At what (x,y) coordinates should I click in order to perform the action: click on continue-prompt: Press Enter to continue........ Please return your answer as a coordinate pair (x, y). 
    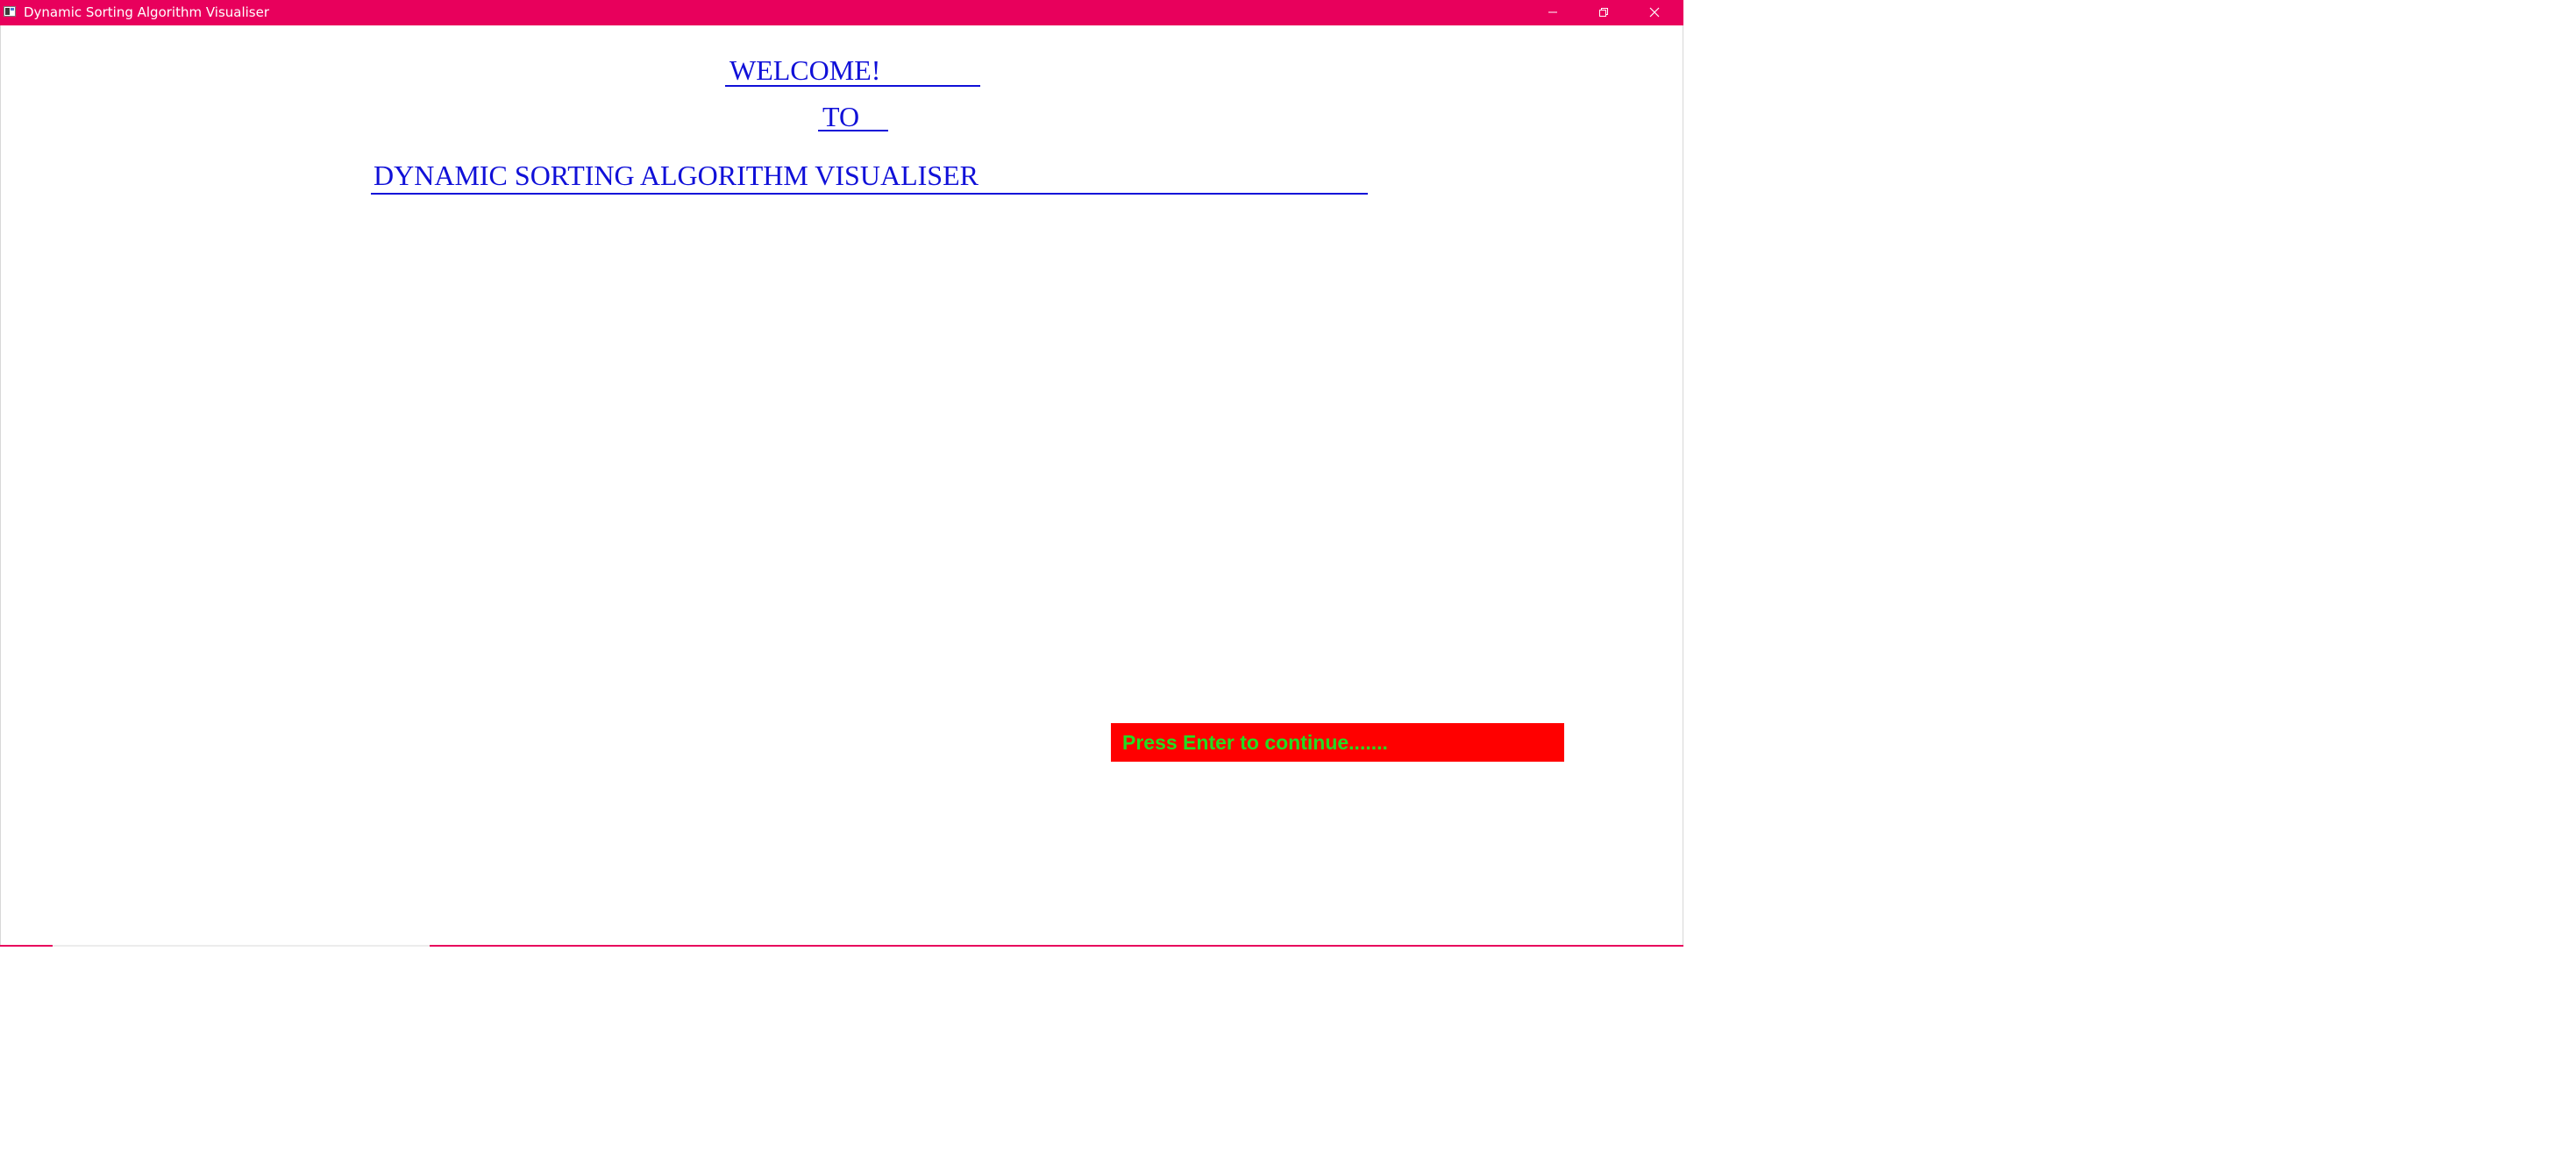
    Looking at the image, I should click on (1337, 742).